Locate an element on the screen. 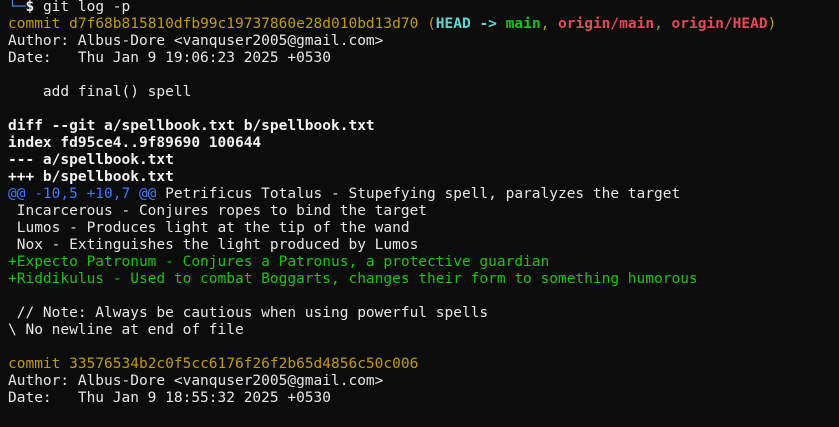 This screenshot has width=839, height=427. date-line: Date: Thu Jan 9 18:55:32 2025 +0530 is located at coordinates (170, 398).